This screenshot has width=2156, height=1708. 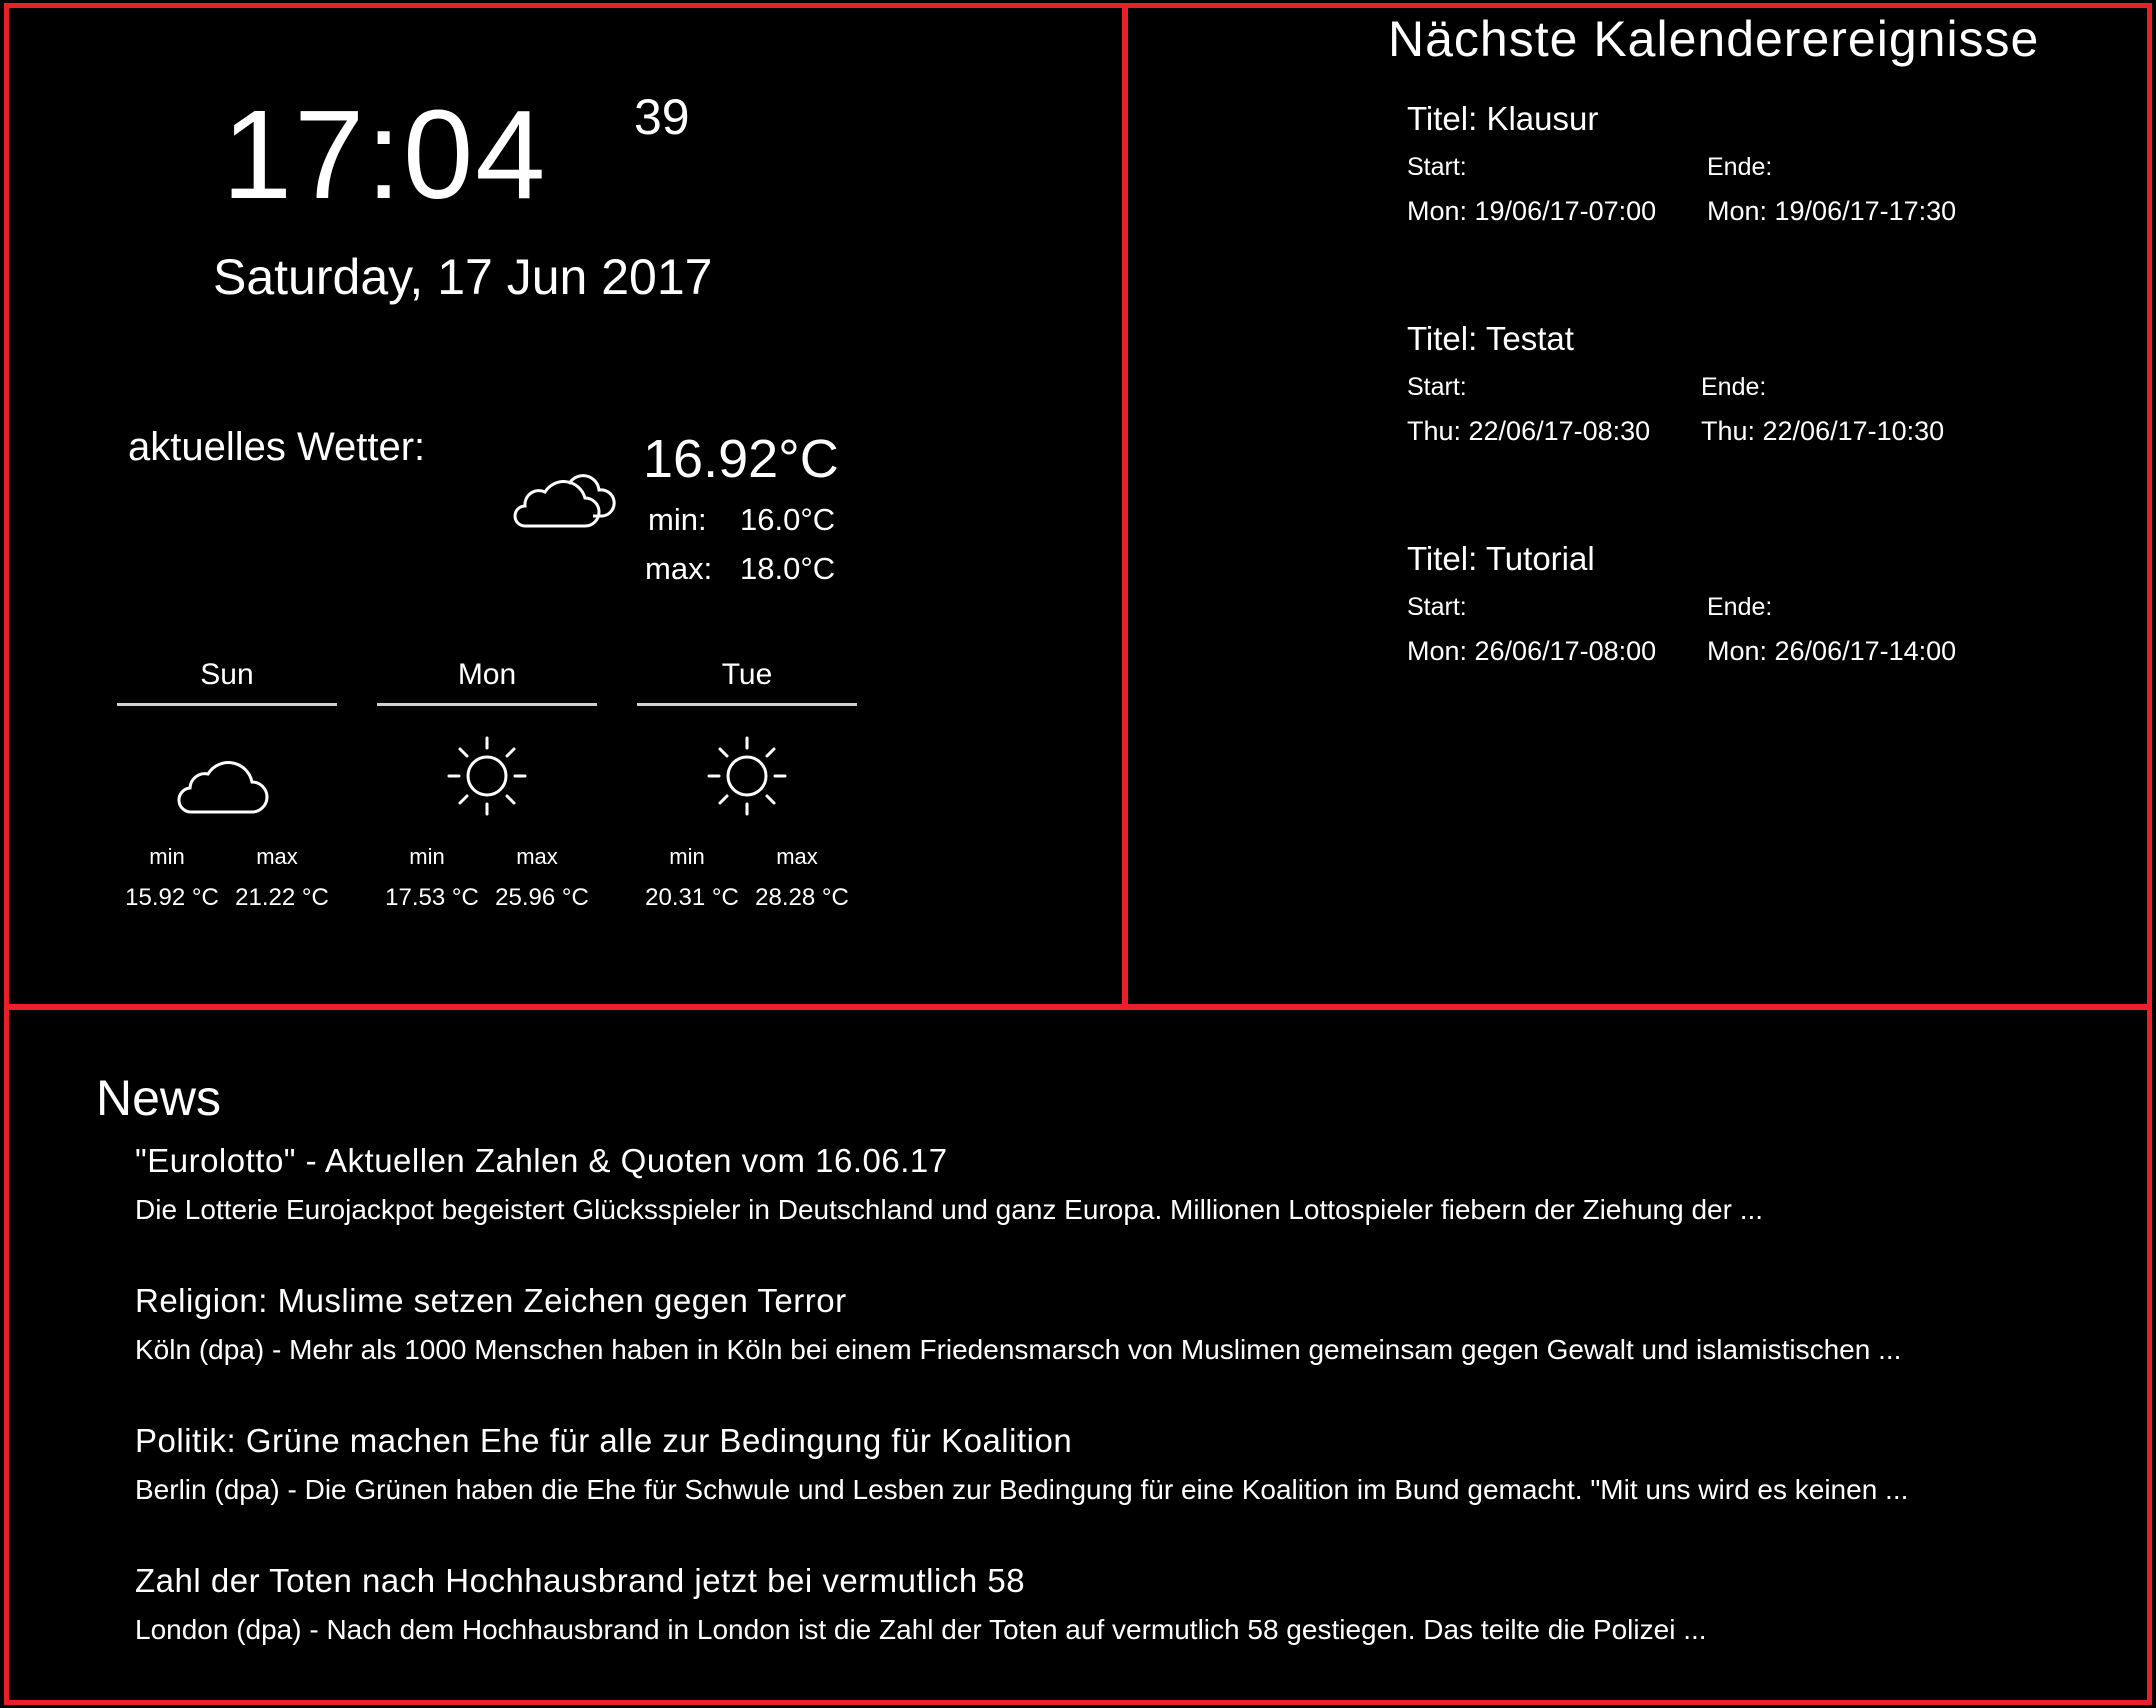 I want to click on forecast-min-value: 15.92 °C, so click(x=172, y=897).